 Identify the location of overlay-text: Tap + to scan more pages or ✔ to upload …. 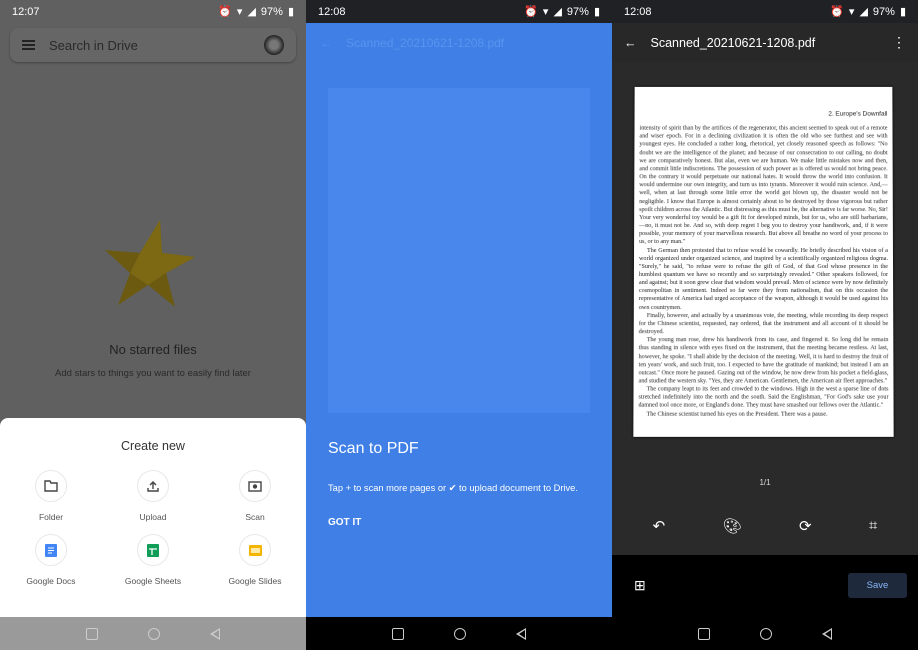
(453, 488).